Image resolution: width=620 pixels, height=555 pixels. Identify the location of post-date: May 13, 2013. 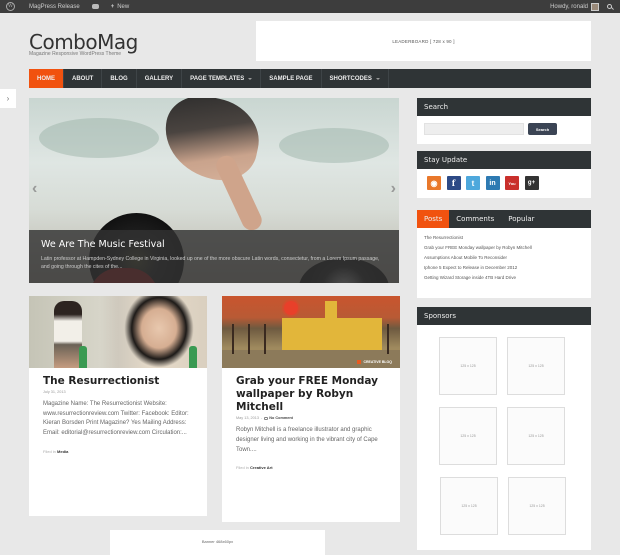
(248, 418).